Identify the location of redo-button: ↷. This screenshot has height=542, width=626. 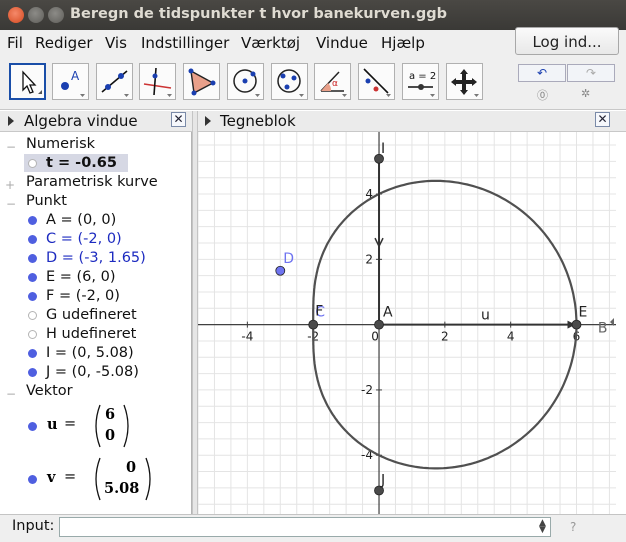
(591, 73).